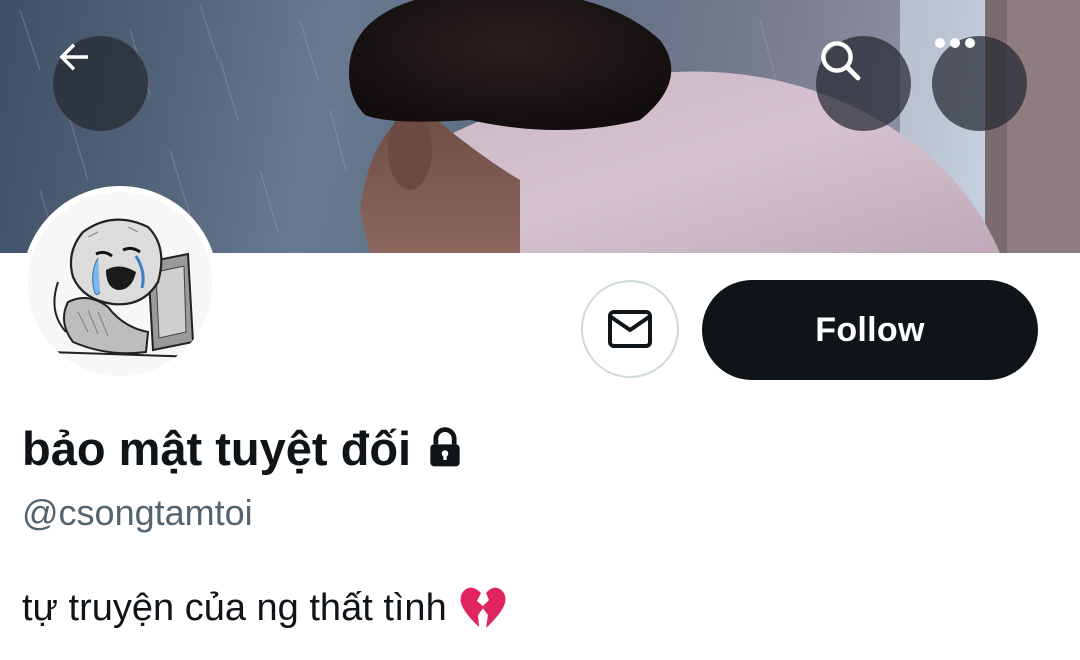 Image resolution: width=1080 pixels, height=660 pixels. What do you see at coordinates (841, 61) in the screenshot?
I see `search-icon` at bounding box center [841, 61].